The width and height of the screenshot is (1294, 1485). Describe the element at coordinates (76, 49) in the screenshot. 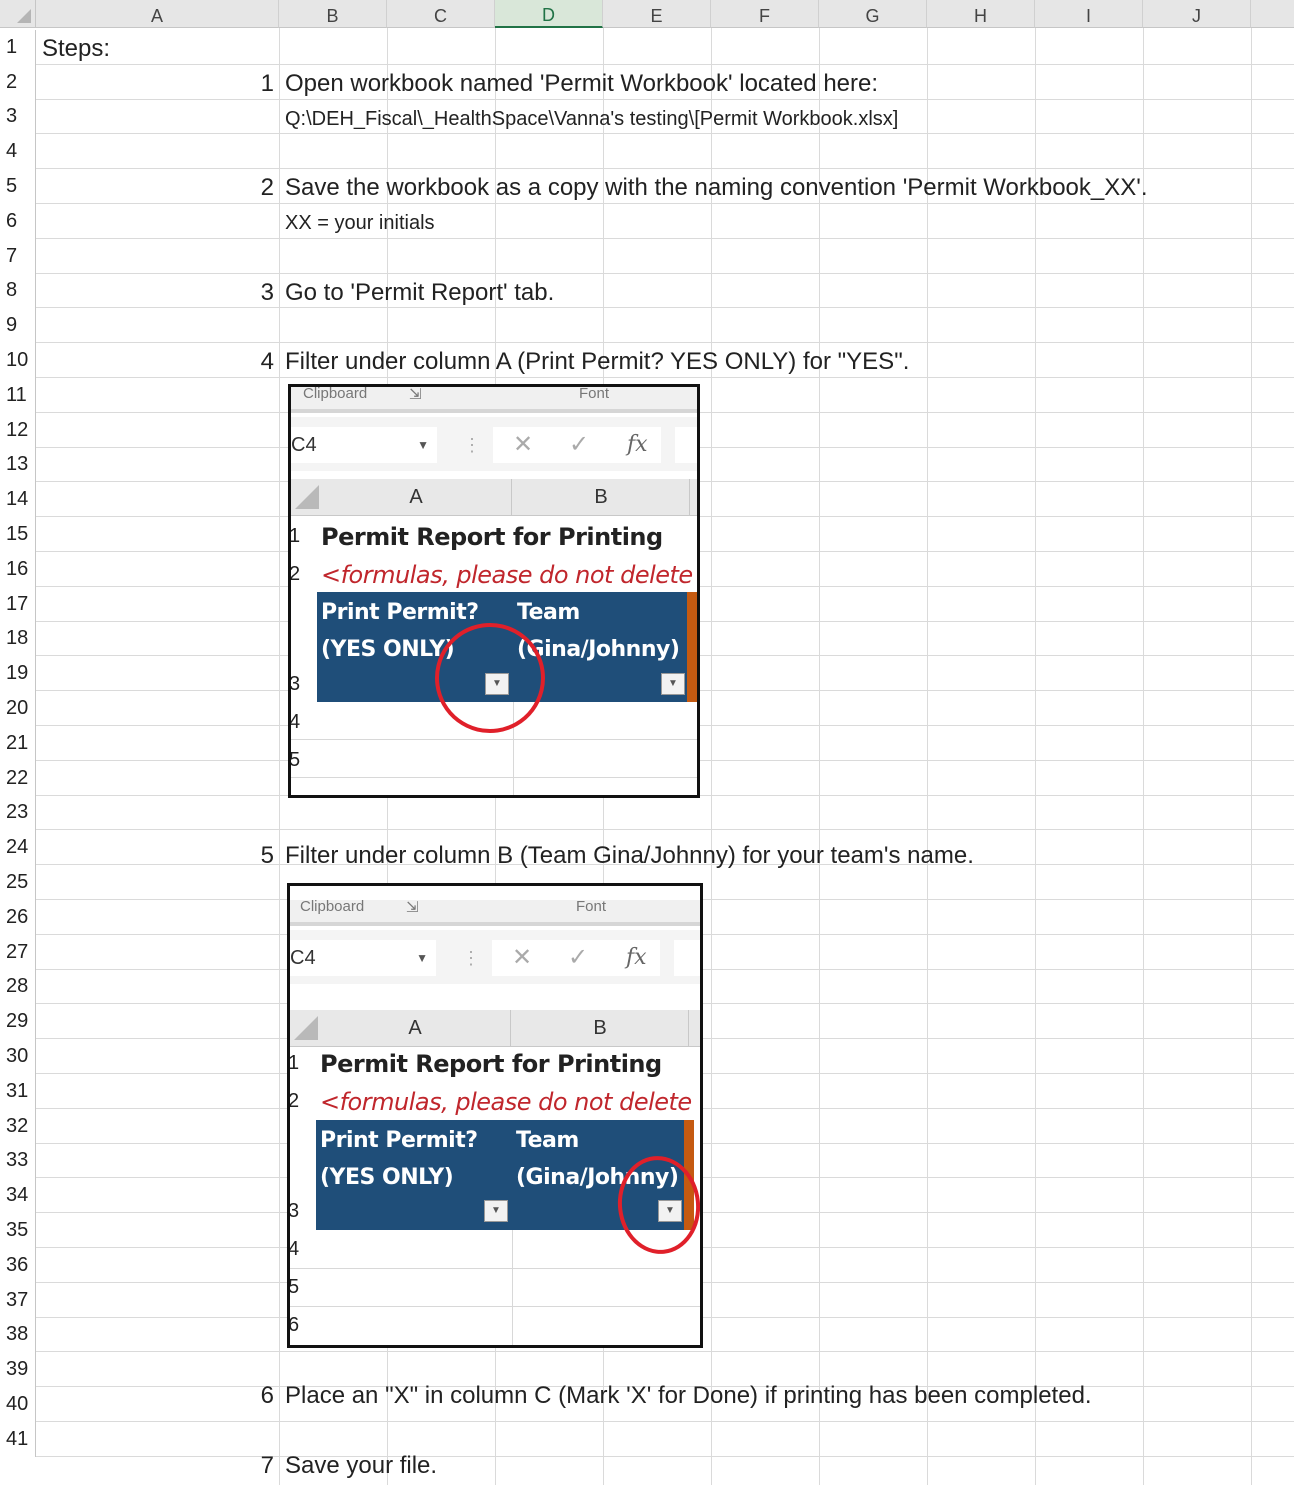

I see `steps-label: Steps:` at that location.